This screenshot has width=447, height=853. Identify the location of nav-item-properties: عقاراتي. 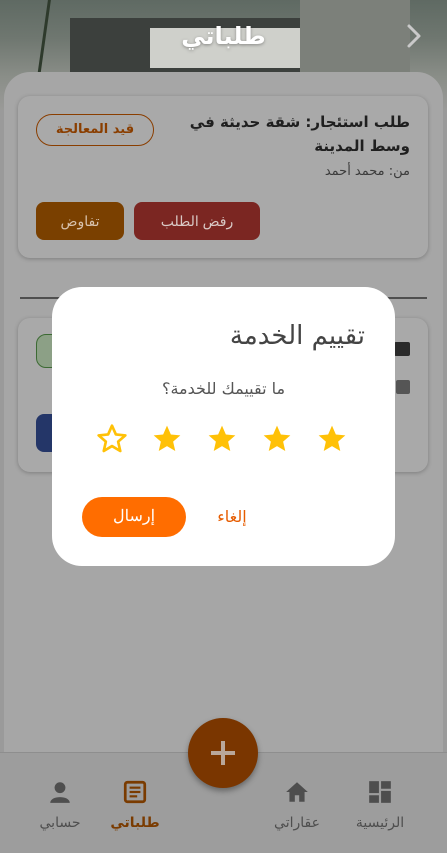
(297, 805).